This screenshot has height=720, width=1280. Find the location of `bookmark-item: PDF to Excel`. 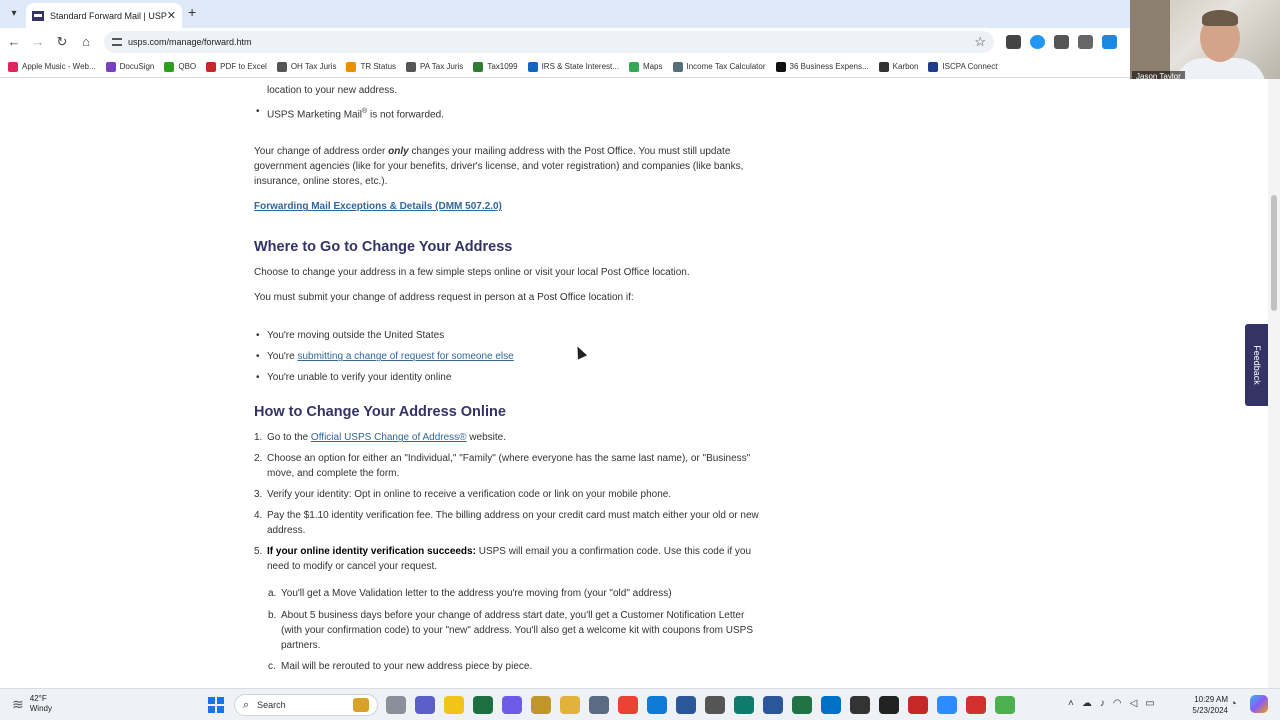

bookmark-item: PDF to Excel is located at coordinates (236, 66).